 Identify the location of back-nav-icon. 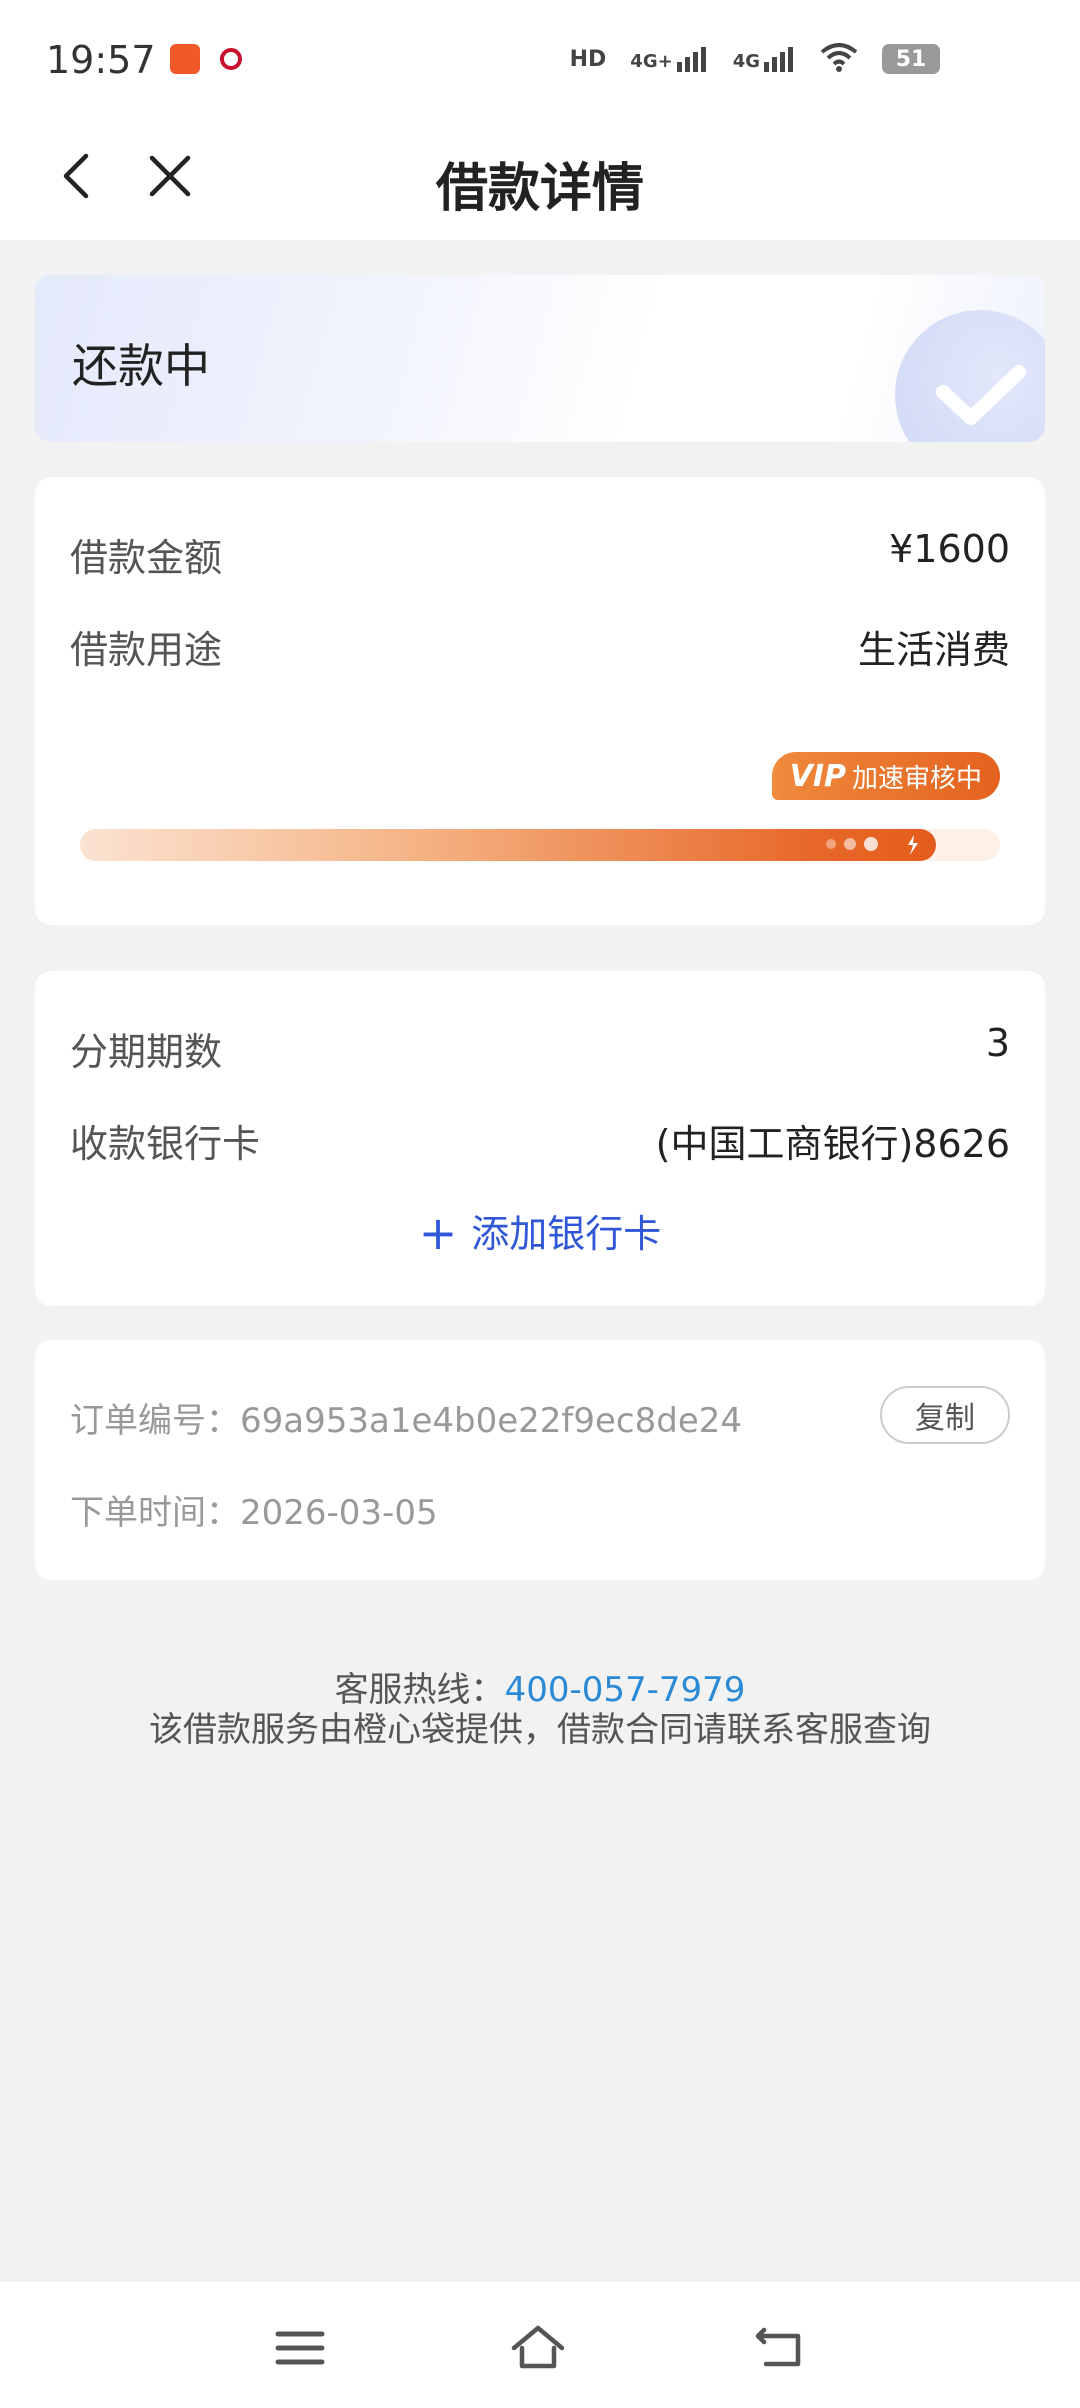
(778, 2347).